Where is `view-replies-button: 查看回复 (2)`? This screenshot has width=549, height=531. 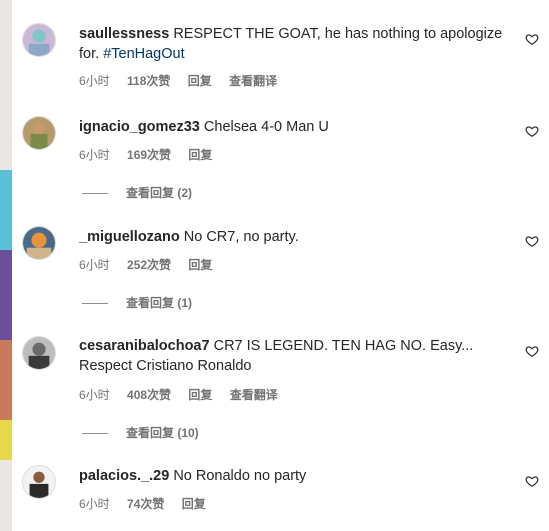 view-replies-button: 查看回复 (2) is located at coordinates (137, 192).